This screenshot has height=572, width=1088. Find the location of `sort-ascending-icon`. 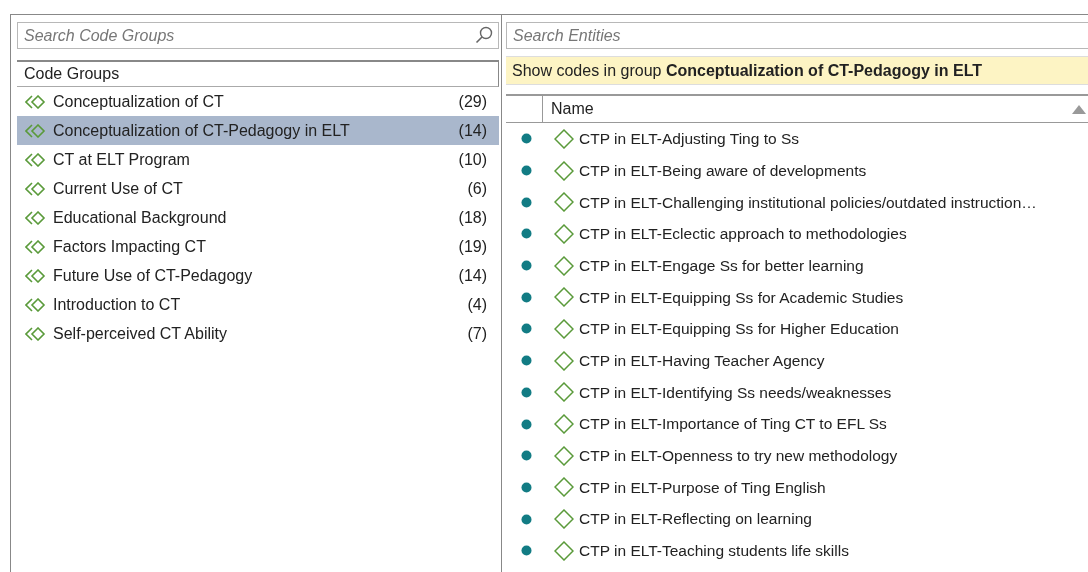

sort-ascending-icon is located at coordinates (1079, 109).